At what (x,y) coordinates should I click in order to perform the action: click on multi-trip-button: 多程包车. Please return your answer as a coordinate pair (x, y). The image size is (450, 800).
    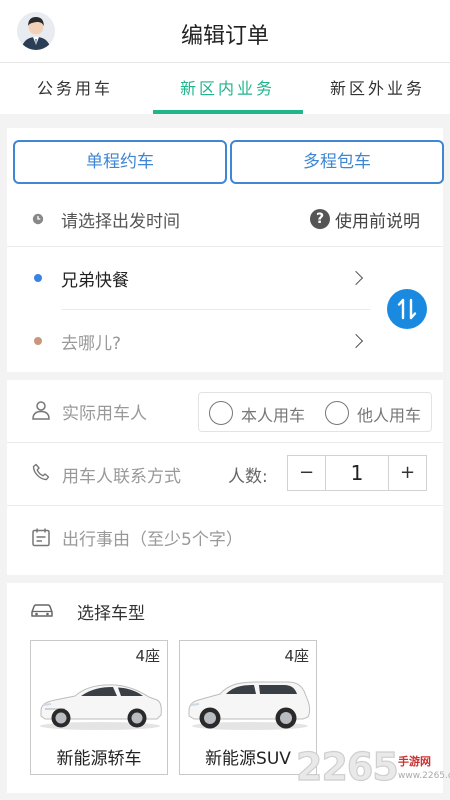
    Looking at the image, I should click on (337, 162).